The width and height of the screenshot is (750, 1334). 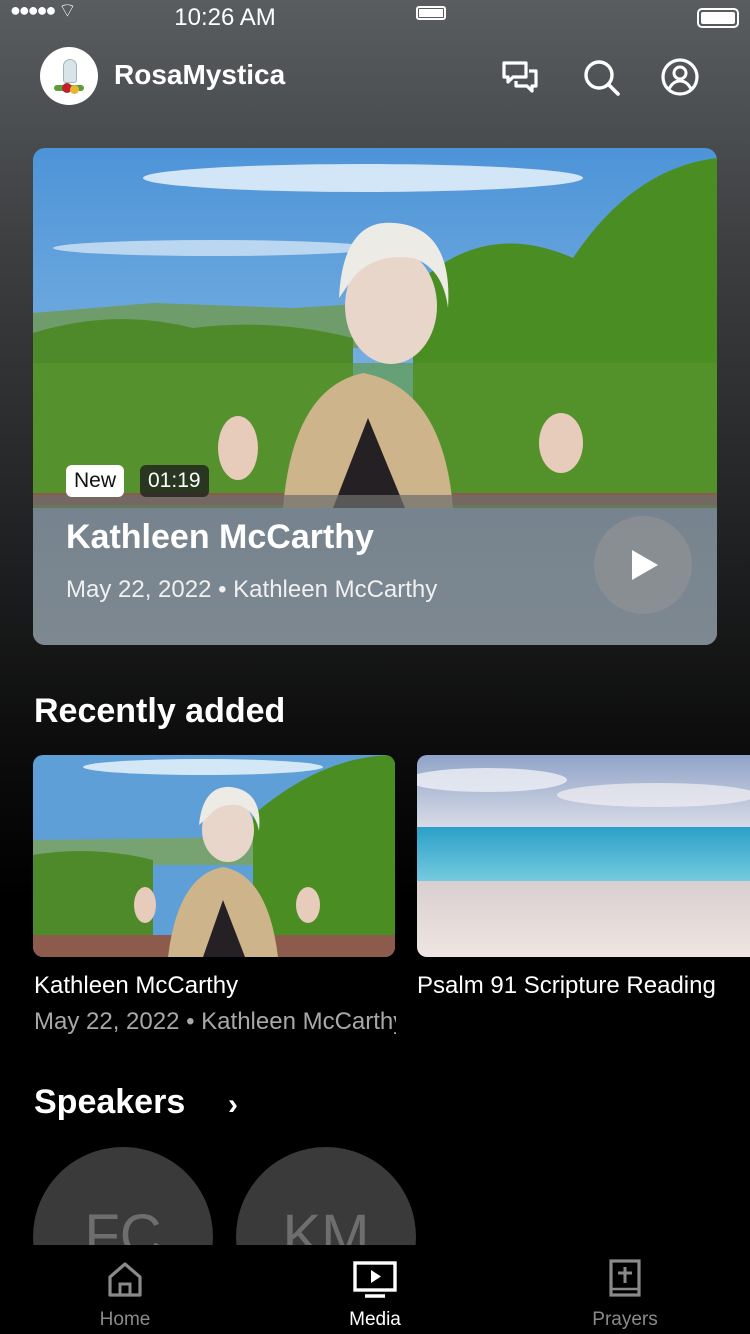 What do you see at coordinates (625, 1319) in the screenshot?
I see `tab-prayers-label: Prayers` at bounding box center [625, 1319].